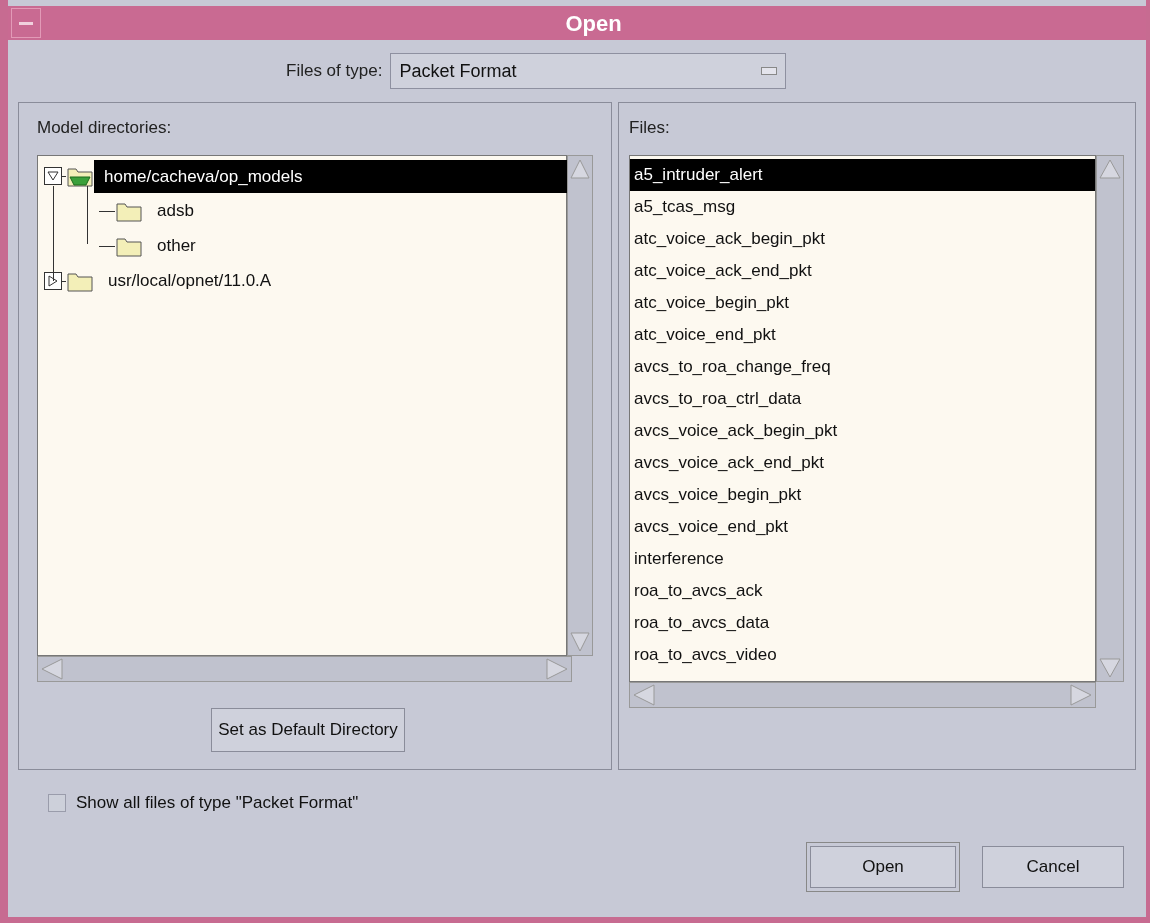 This screenshot has width=1150, height=923. What do you see at coordinates (862, 174) in the screenshot?
I see `file-item: a5_intruder_alert` at bounding box center [862, 174].